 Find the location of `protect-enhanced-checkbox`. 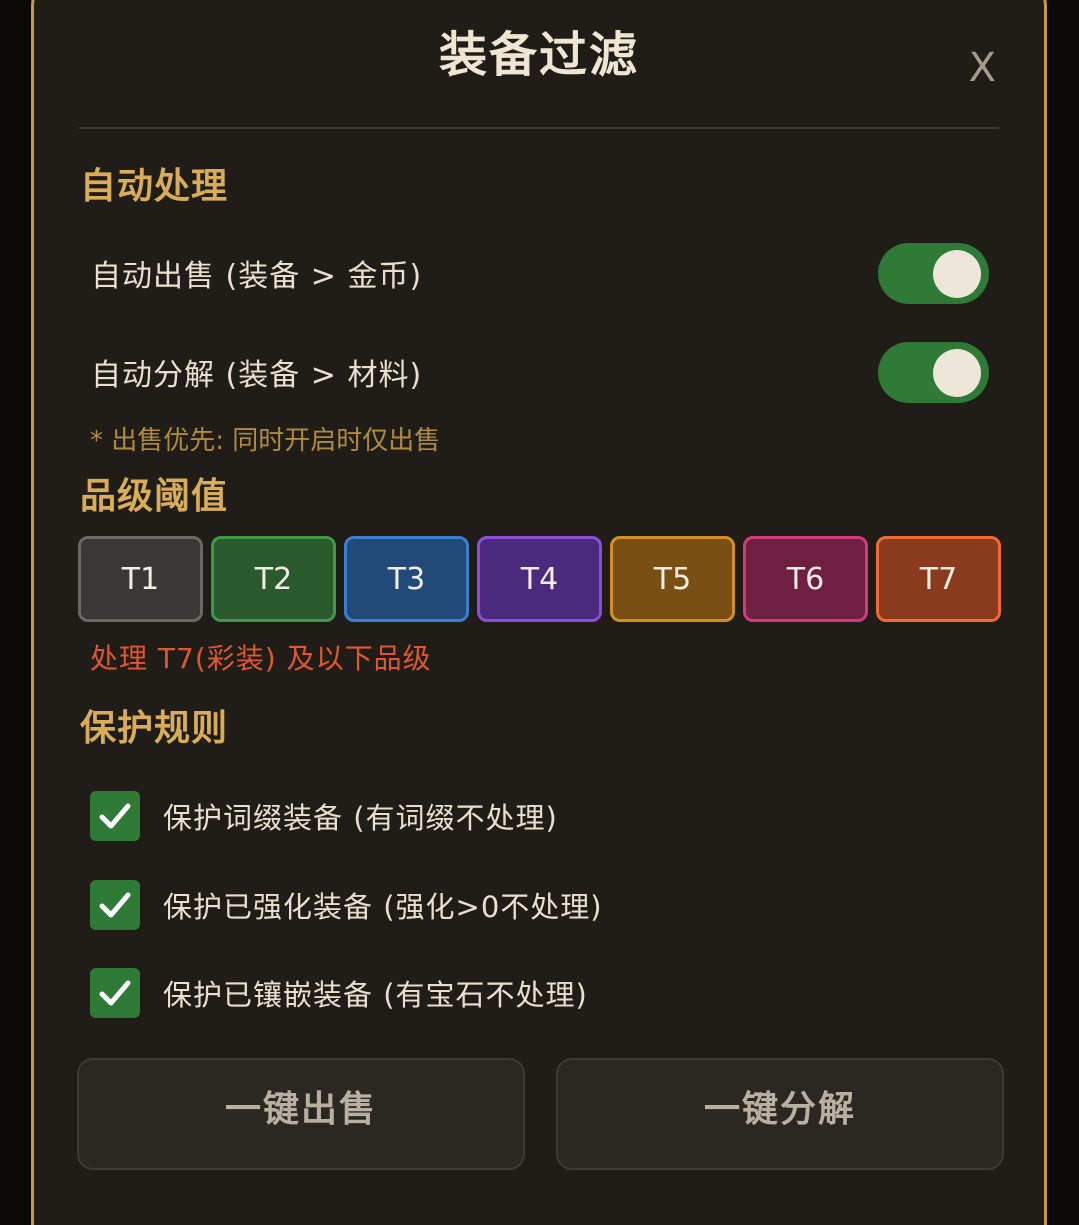

protect-enhanced-checkbox is located at coordinates (115, 905).